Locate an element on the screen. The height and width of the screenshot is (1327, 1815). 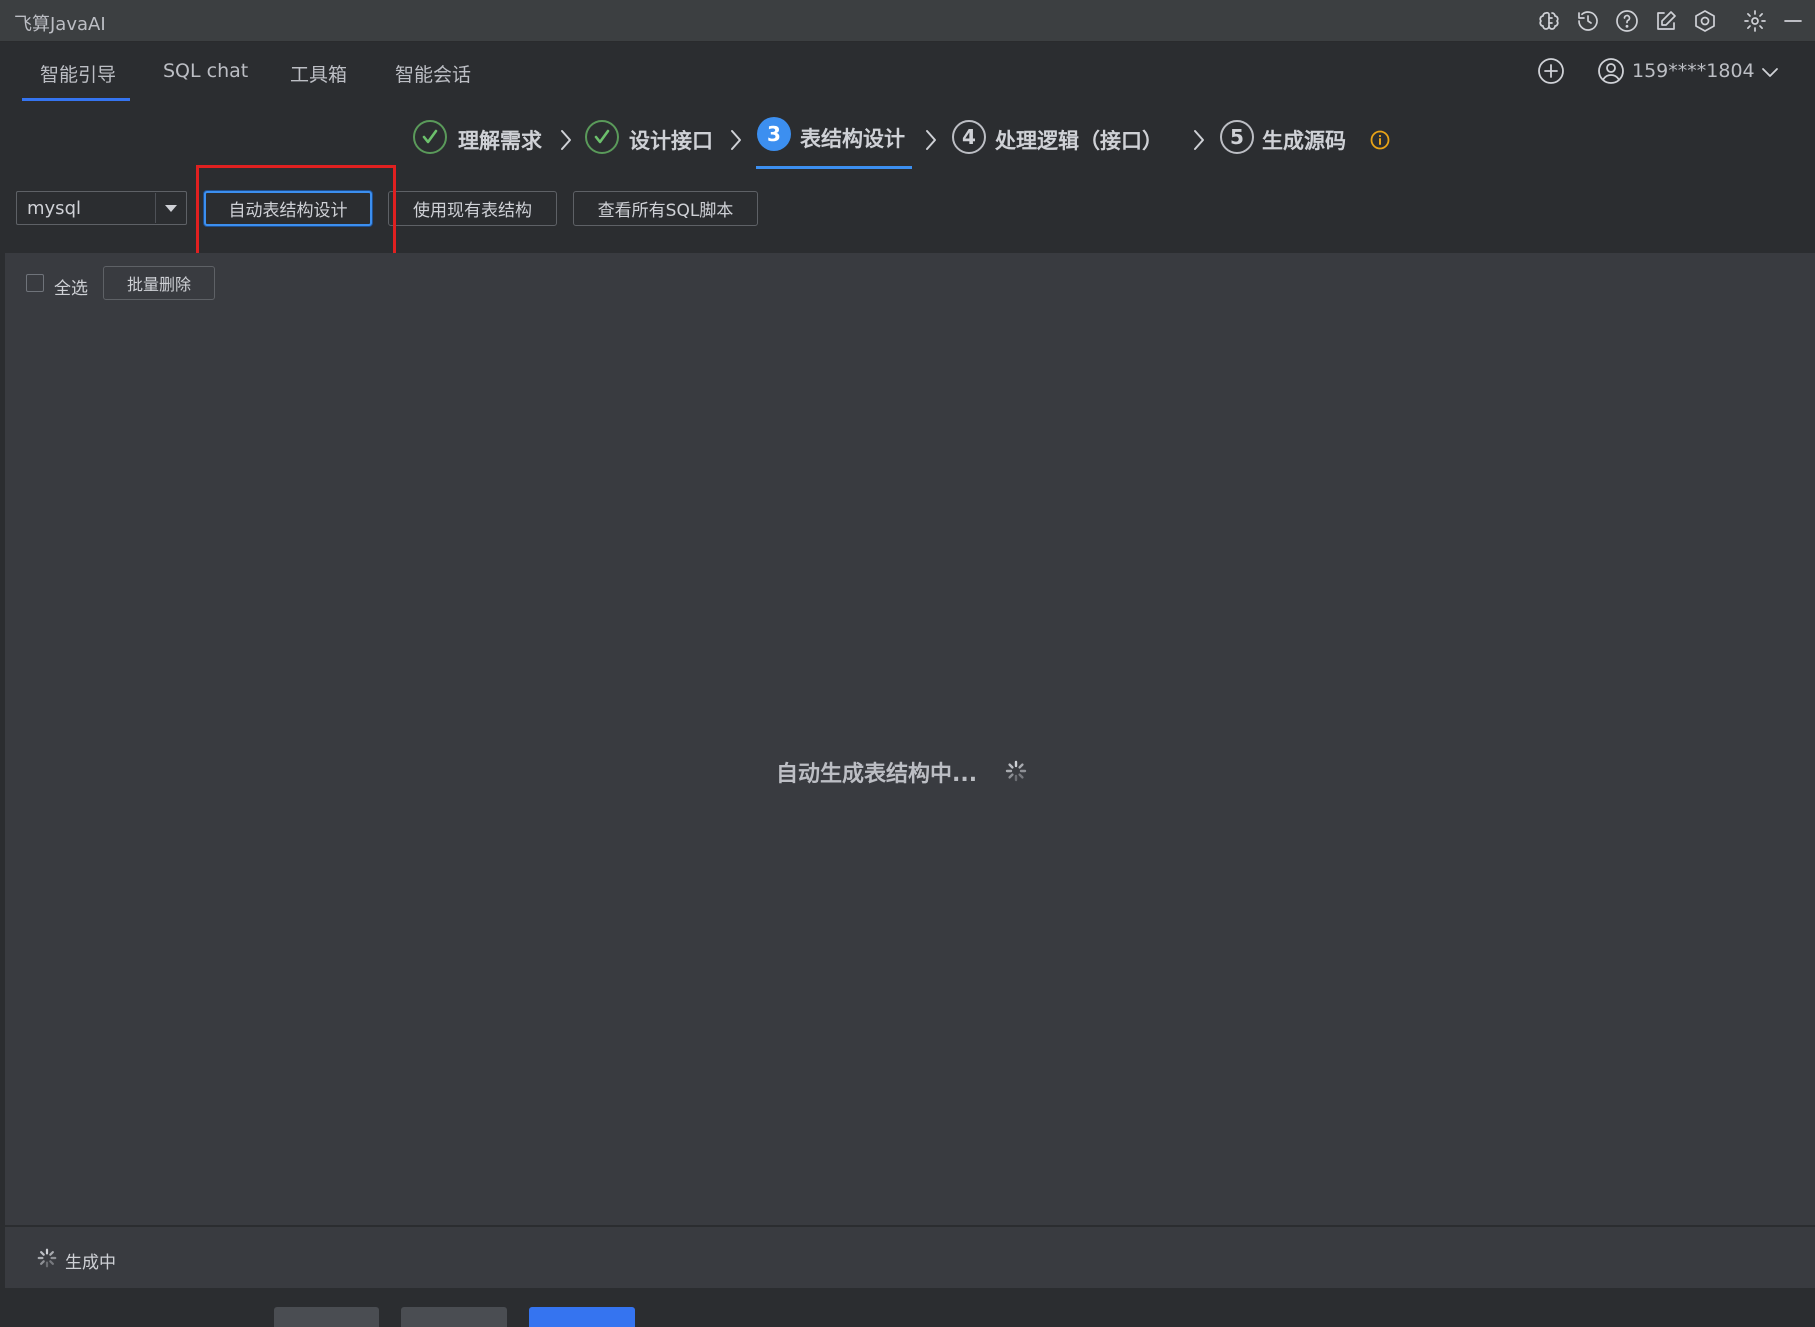
active-step-indicator is located at coordinates (834, 167).